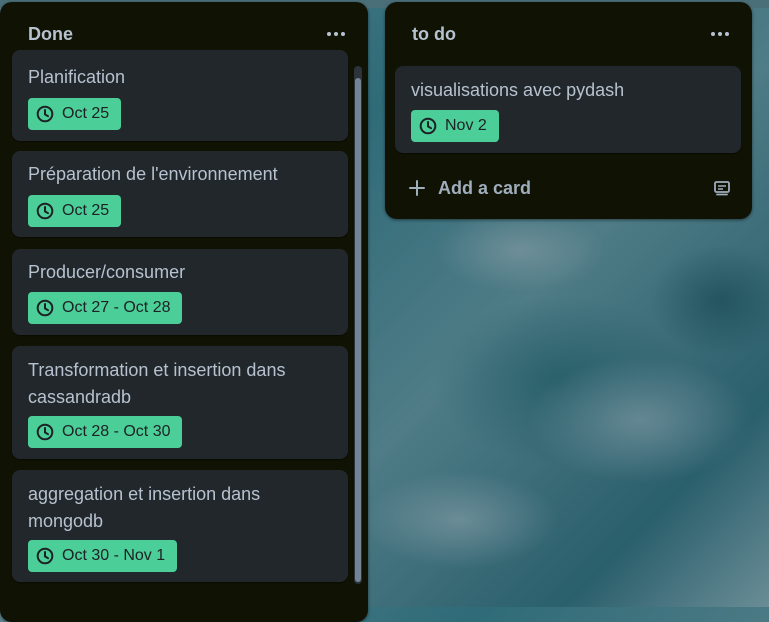 The image size is (769, 622). What do you see at coordinates (114, 555) in the screenshot?
I see `due-date-text: Oct 30 - Nov 1` at bounding box center [114, 555].